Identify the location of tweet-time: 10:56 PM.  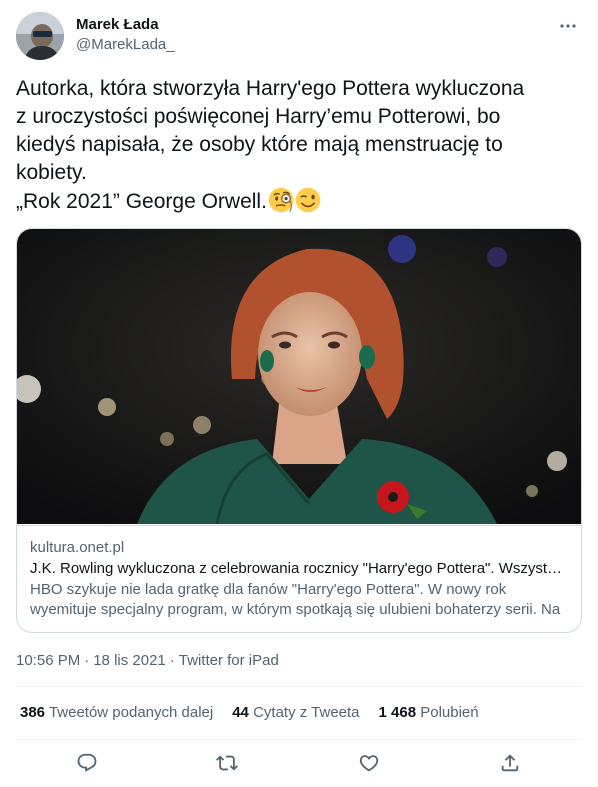
(48, 660).